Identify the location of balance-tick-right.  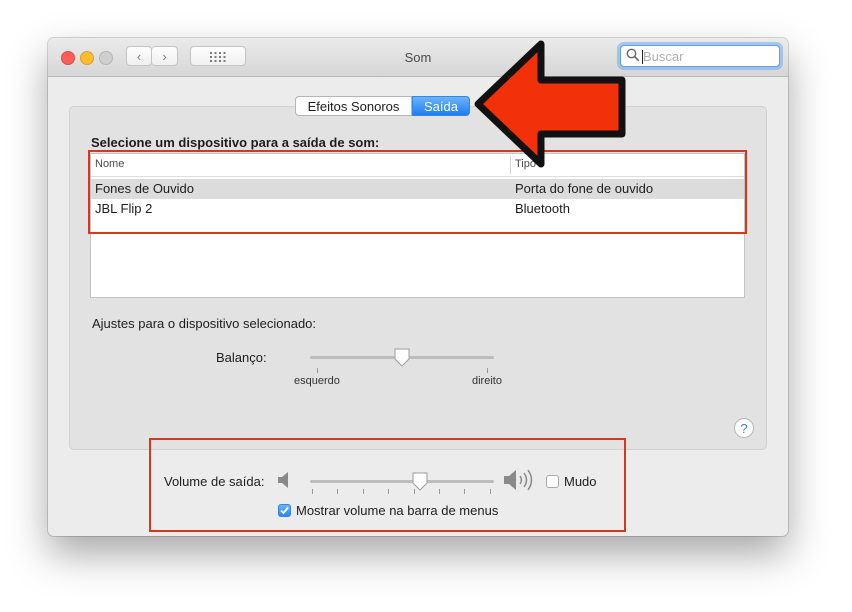
(487, 370).